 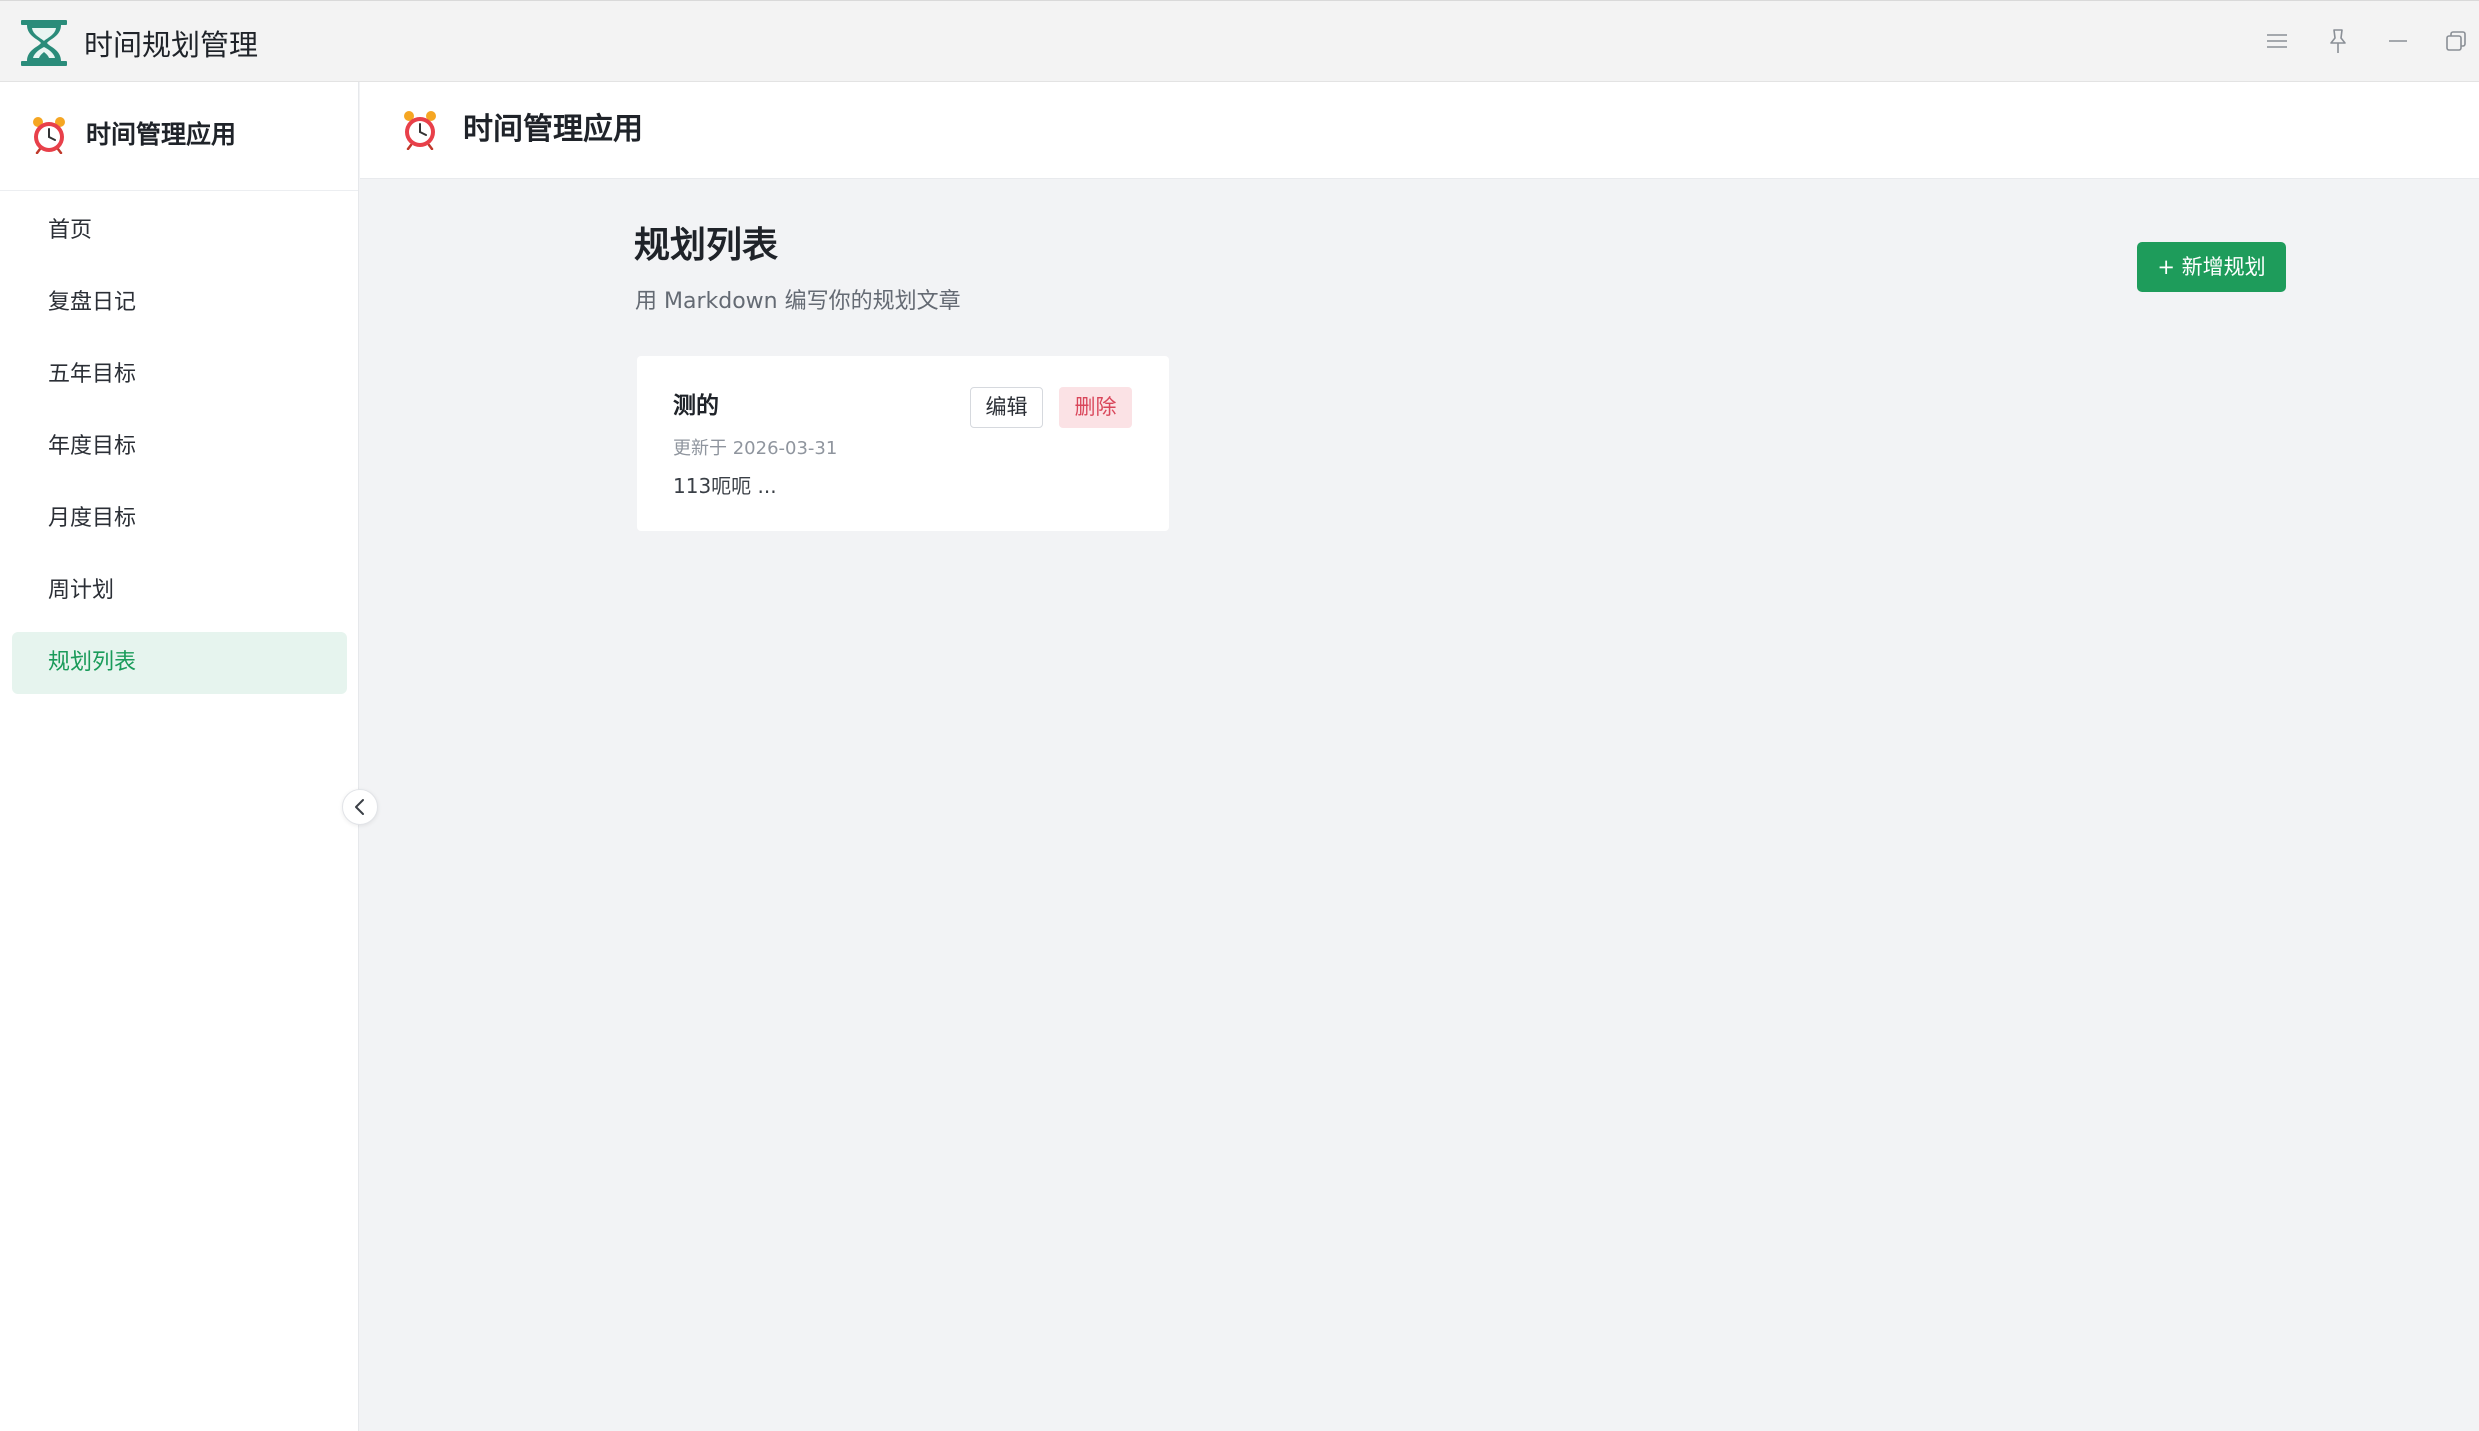 I want to click on header-title: 时间管理应用, so click(x=553, y=129).